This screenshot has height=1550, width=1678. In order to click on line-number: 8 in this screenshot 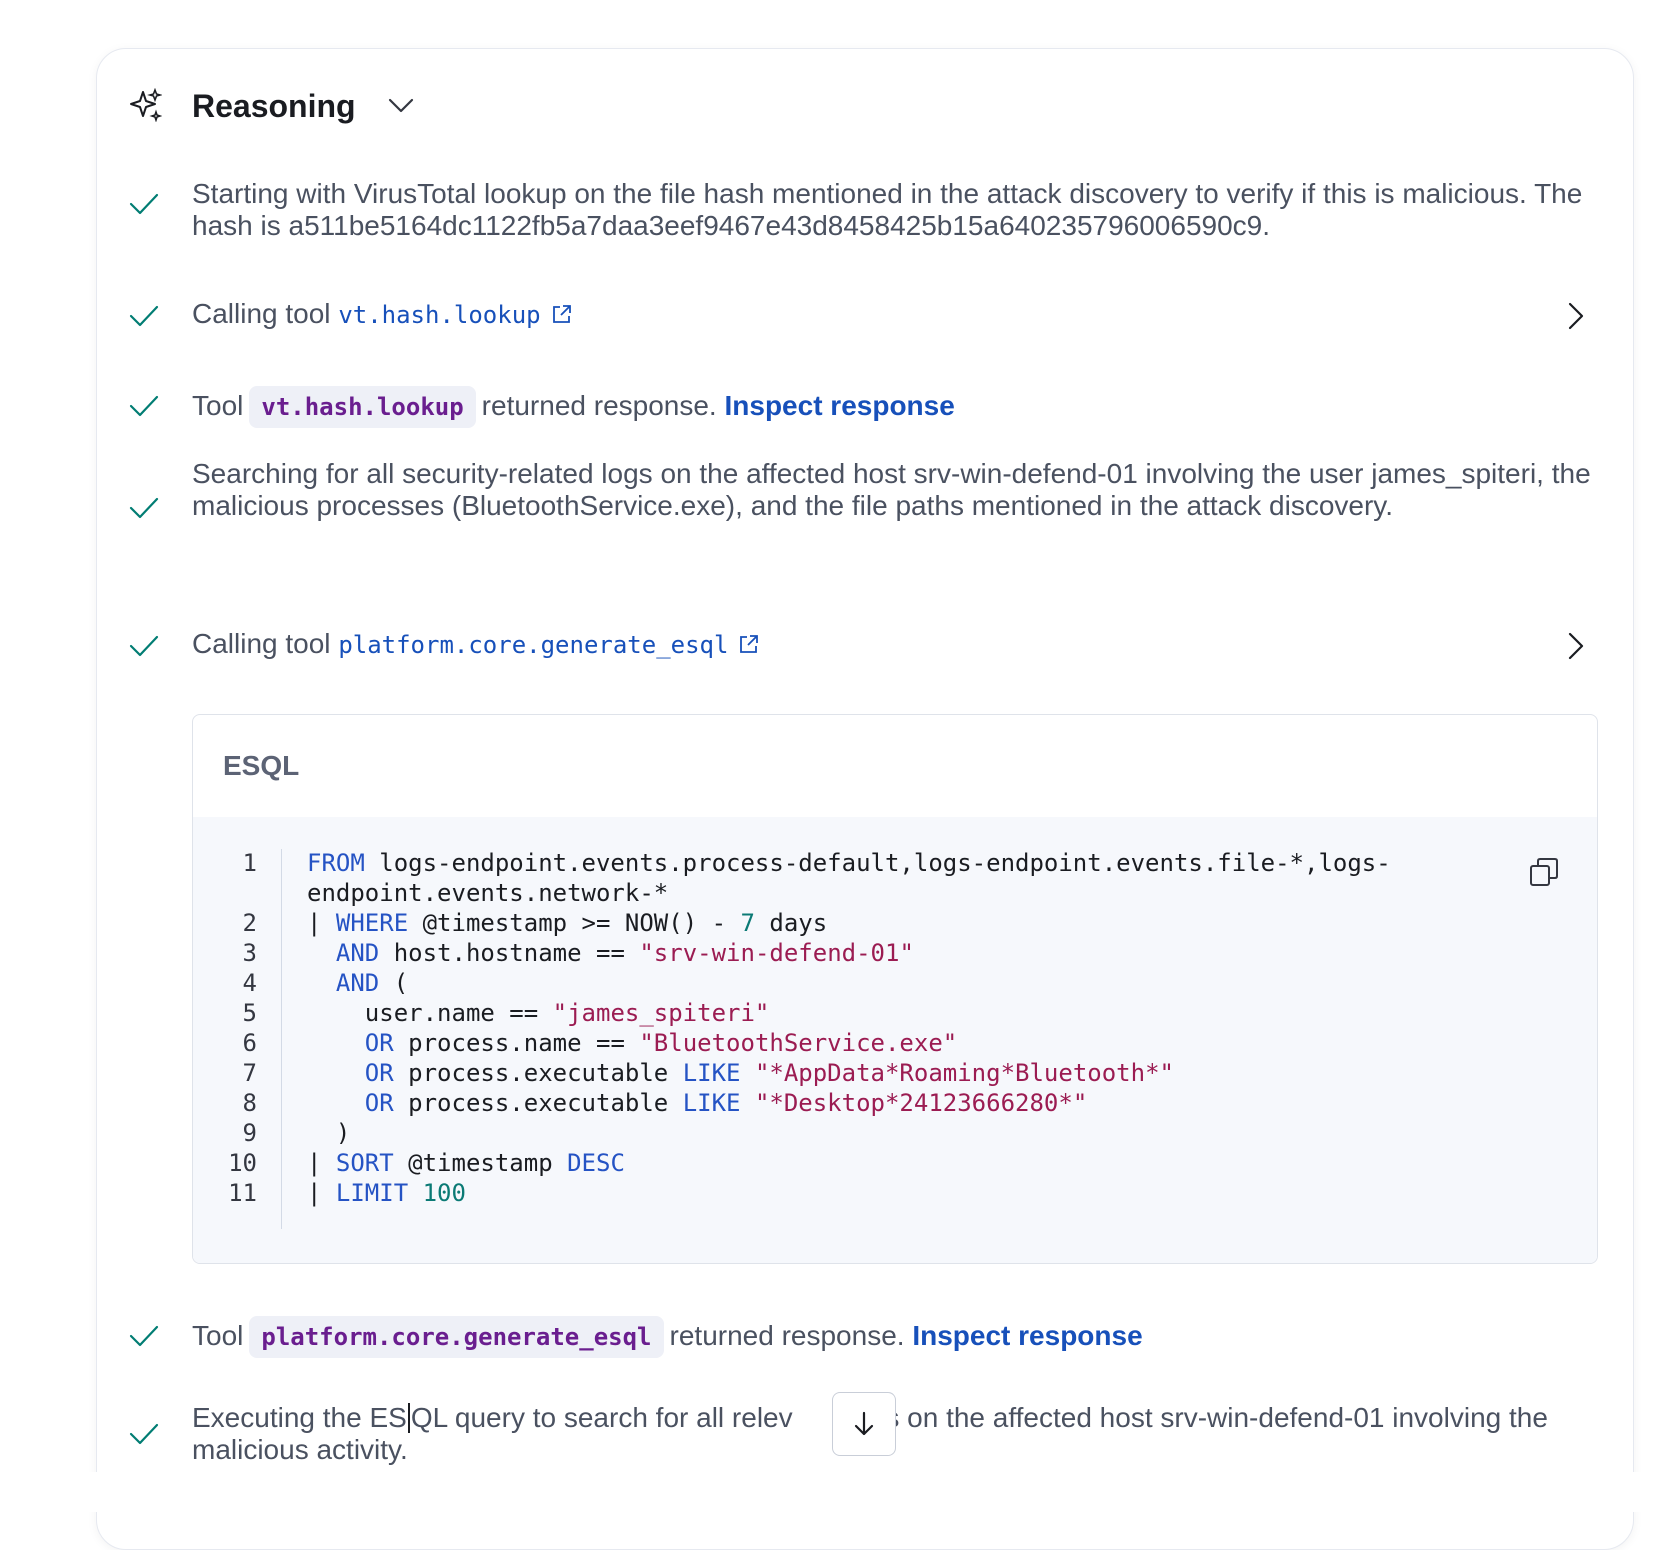, I will do `click(249, 1103)`.